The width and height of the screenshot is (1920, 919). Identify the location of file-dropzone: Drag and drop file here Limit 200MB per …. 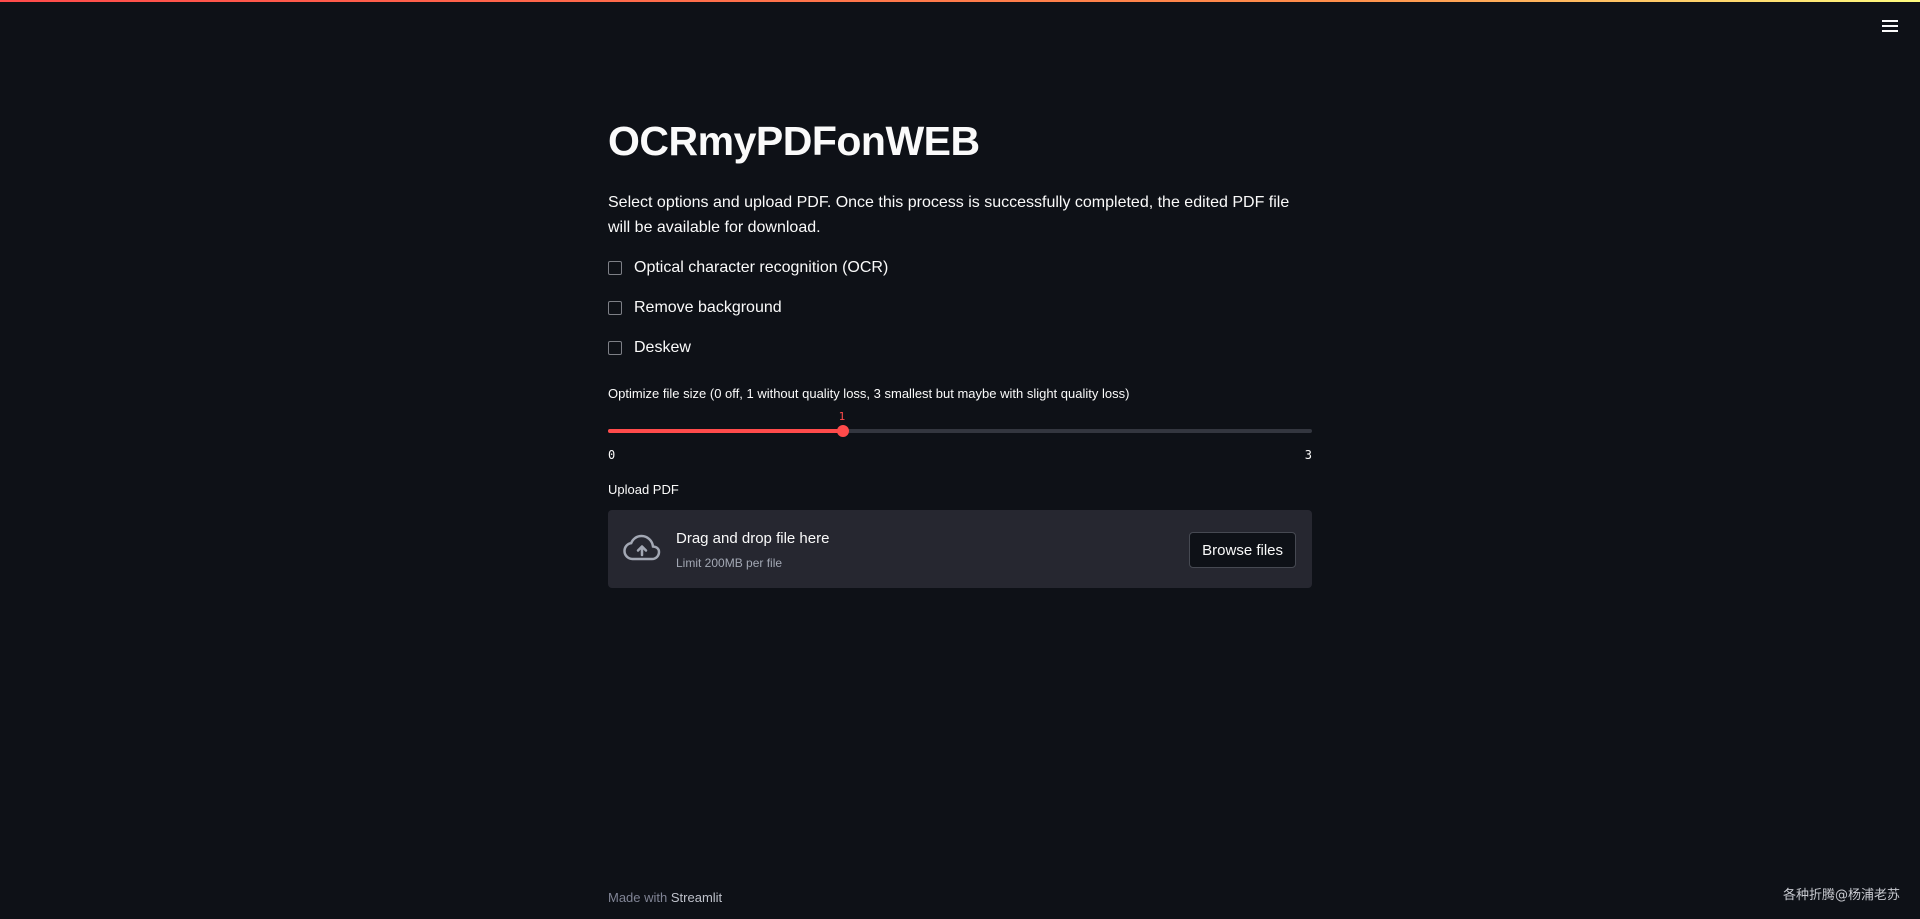
(960, 549).